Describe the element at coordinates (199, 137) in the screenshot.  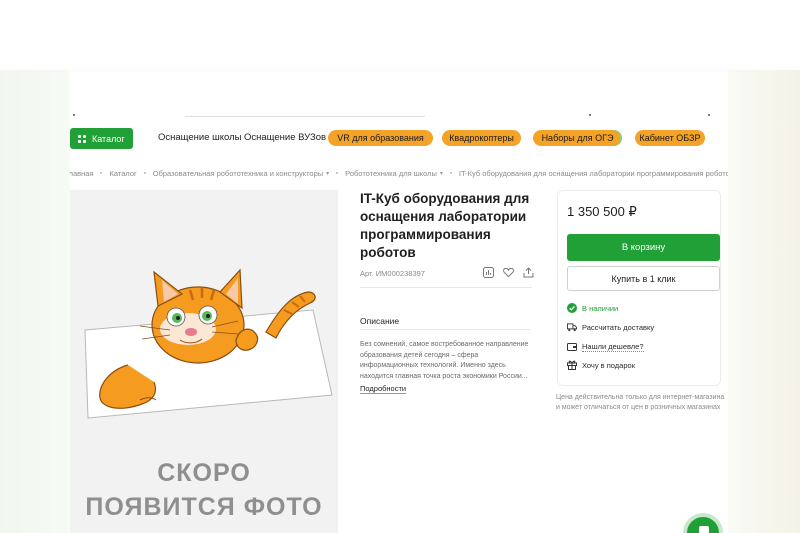
I see `nav-link-school: Оснащение школы` at that location.